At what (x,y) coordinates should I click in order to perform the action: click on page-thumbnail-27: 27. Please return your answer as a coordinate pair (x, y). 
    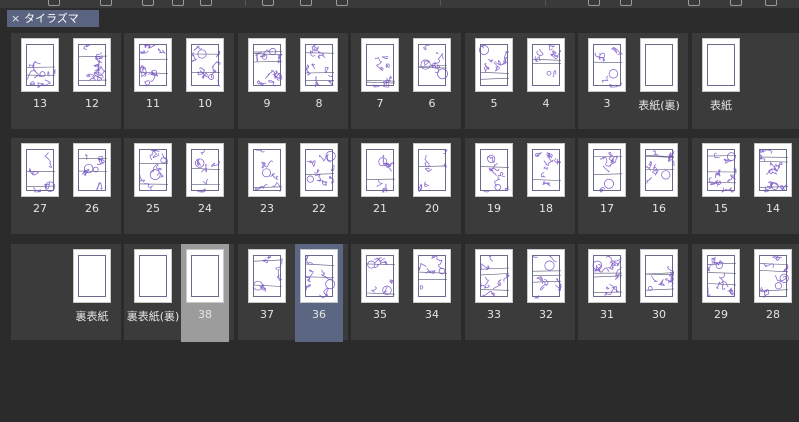
    Looking at the image, I should click on (40, 187).